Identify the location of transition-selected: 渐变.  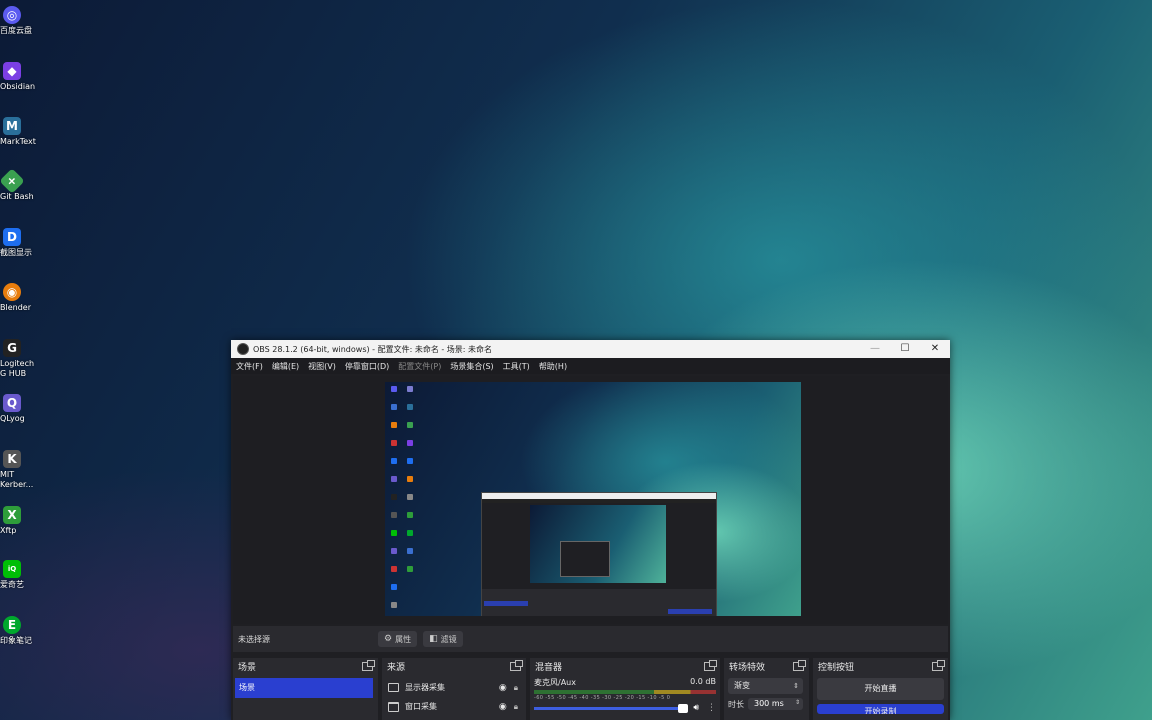
(742, 685).